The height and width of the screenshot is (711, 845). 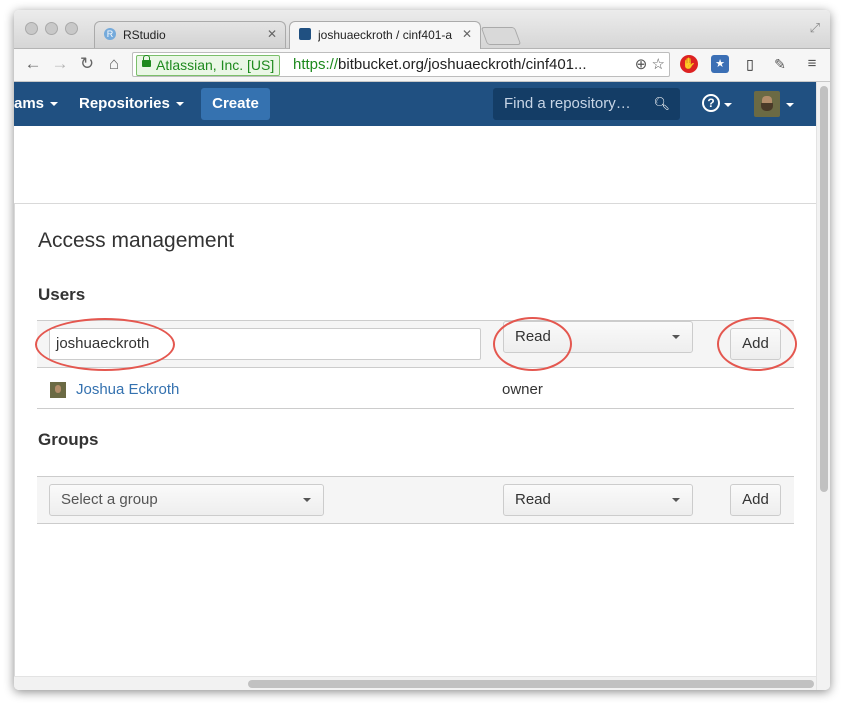 What do you see at coordinates (750, 64) in the screenshot?
I see `send-to-phone-icon: ▯` at bounding box center [750, 64].